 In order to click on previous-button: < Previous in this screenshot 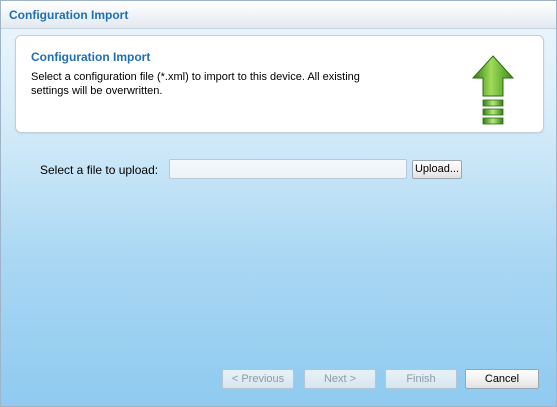, I will do `click(258, 379)`.